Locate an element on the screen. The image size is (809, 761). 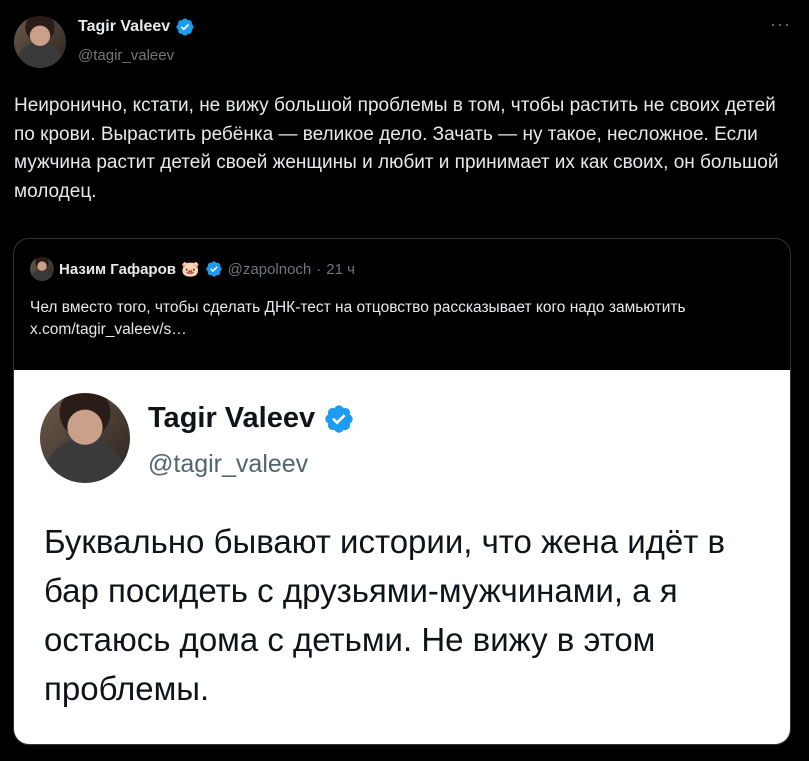
author-name-text: Tagir Valeev is located at coordinates (124, 26).